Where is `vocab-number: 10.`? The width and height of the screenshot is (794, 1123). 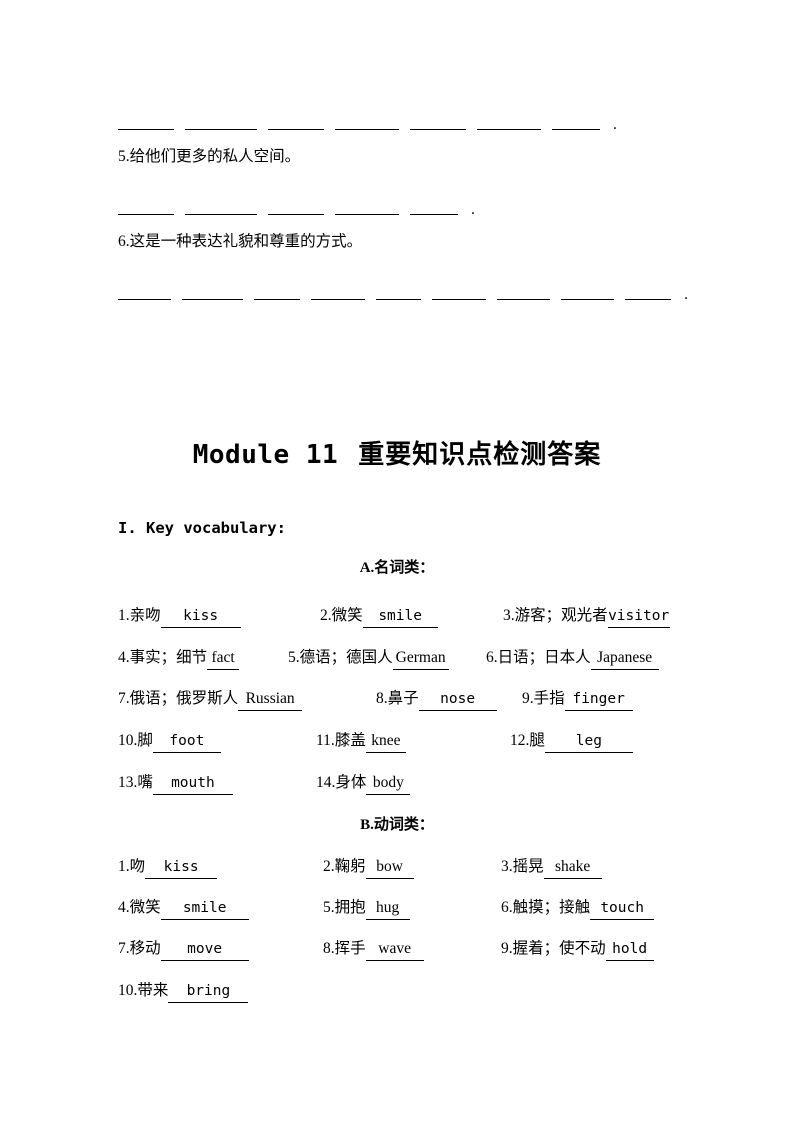 vocab-number: 10. is located at coordinates (128, 740).